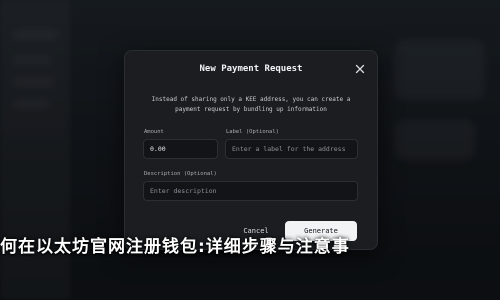 The height and width of the screenshot is (300, 500). I want to click on dialog-title: New Payment Request, so click(251, 69).